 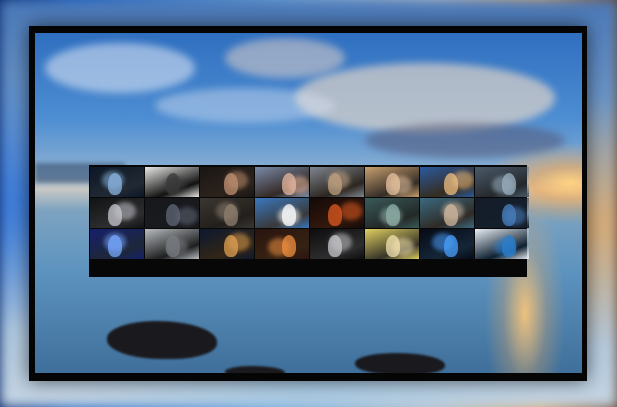 I want to click on wallpaper-thumbnail-city-skyline-night, so click(x=227, y=244).